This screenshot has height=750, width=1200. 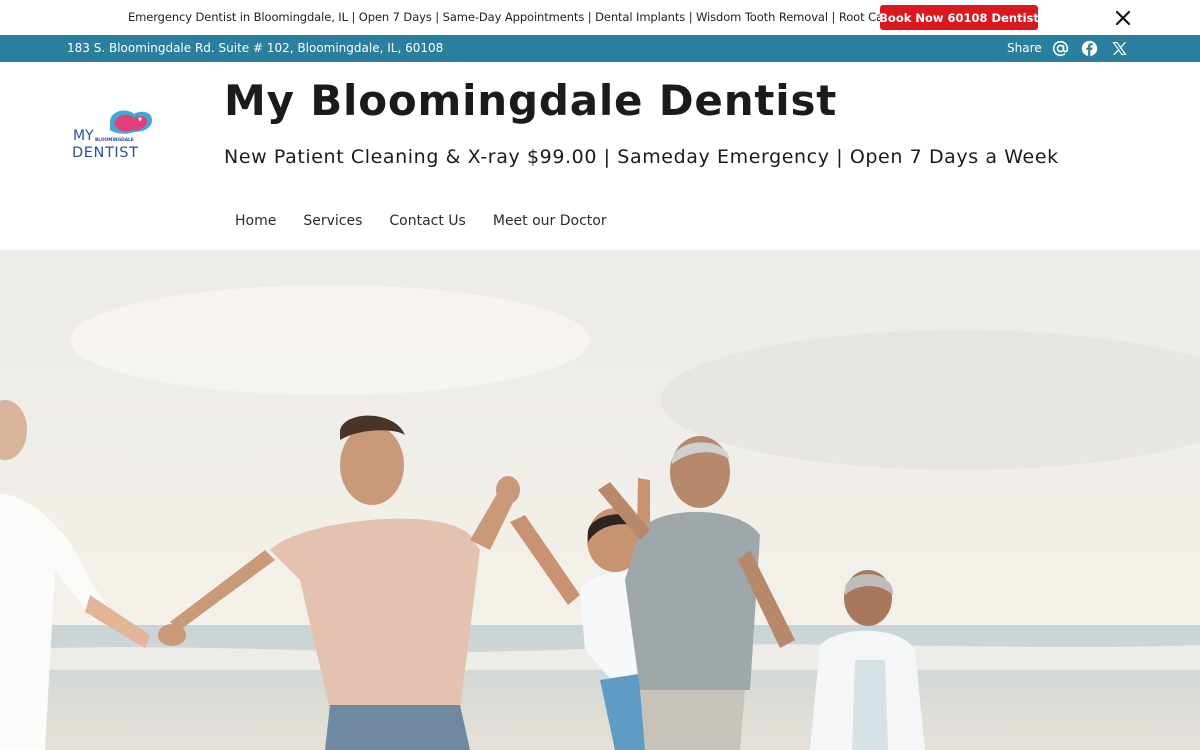 What do you see at coordinates (113, 132) in the screenshot?
I see `site-logo: MY BLOOMINGDALE DENTIST` at bounding box center [113, 132].